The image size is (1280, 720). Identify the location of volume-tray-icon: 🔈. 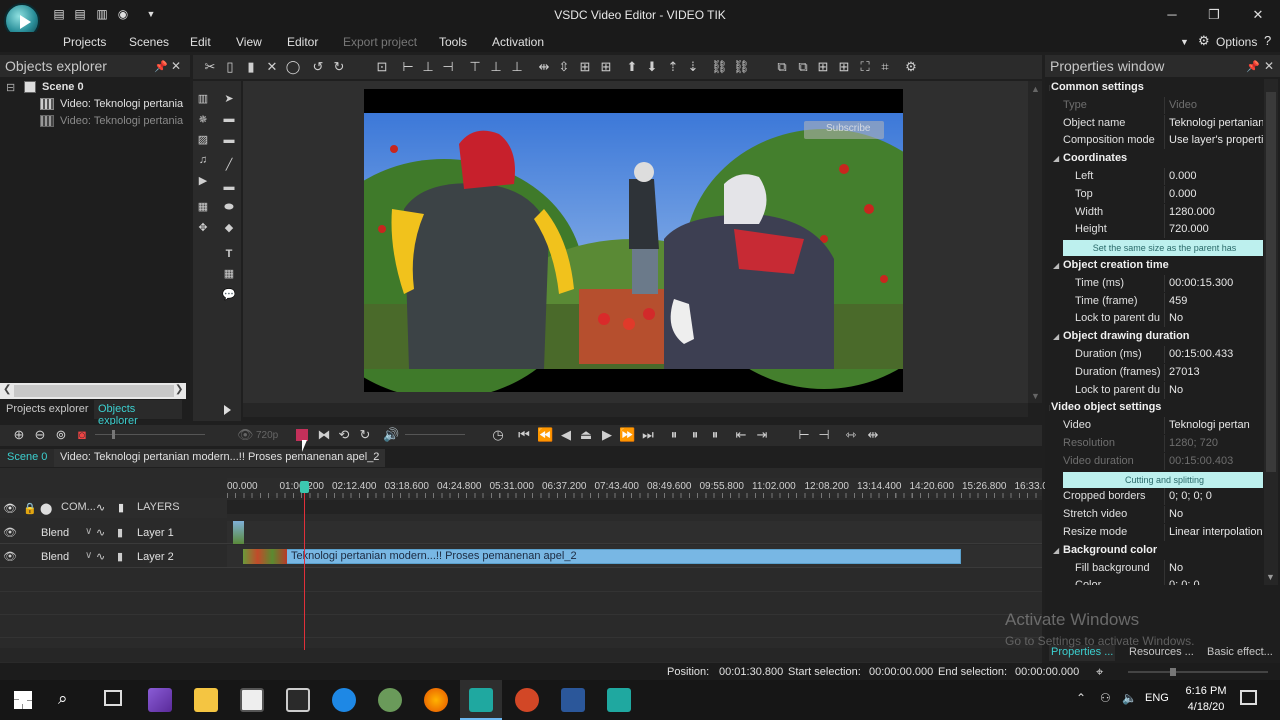
(1129, 698).